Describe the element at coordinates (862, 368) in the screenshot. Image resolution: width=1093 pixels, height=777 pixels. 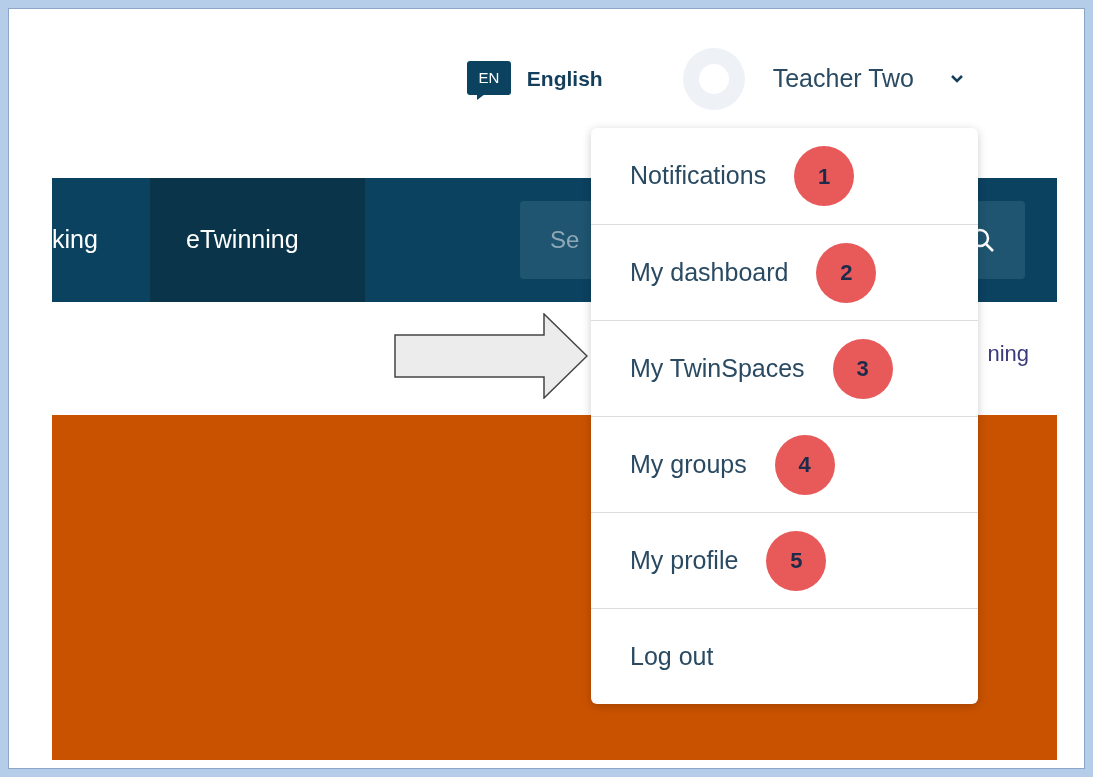
I see `number-badge: 3` at that location.